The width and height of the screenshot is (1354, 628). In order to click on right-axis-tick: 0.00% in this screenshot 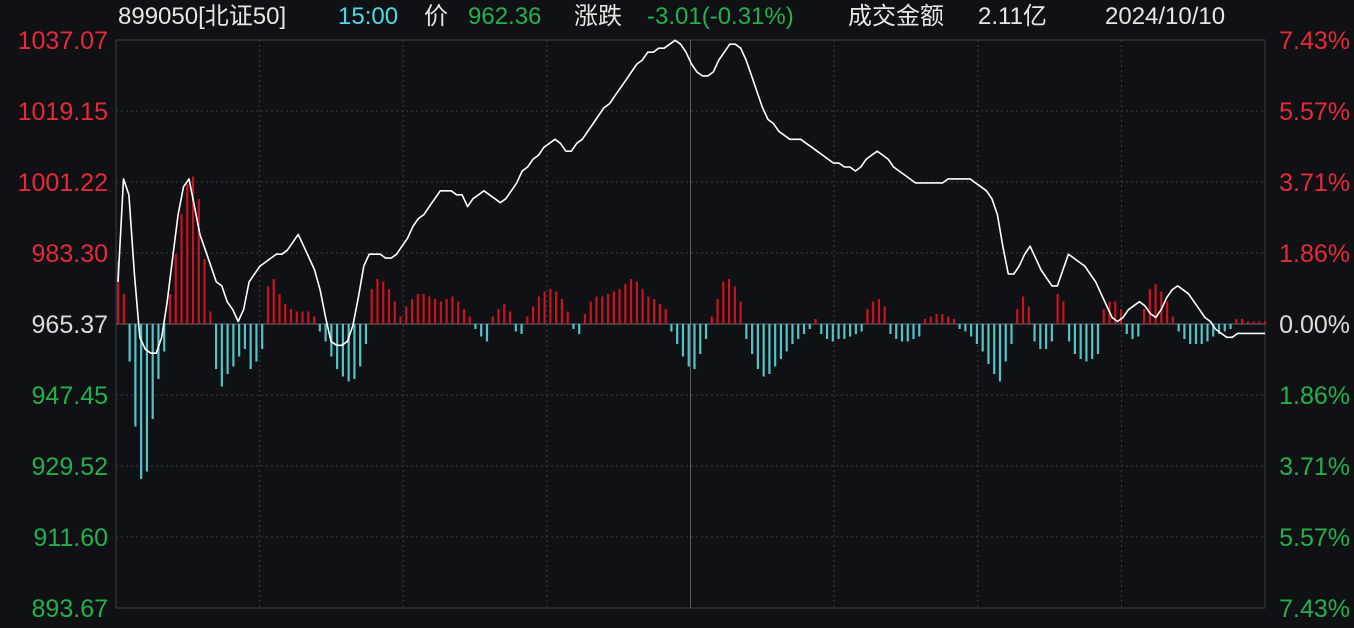, I will do `click(1314, 325)`.